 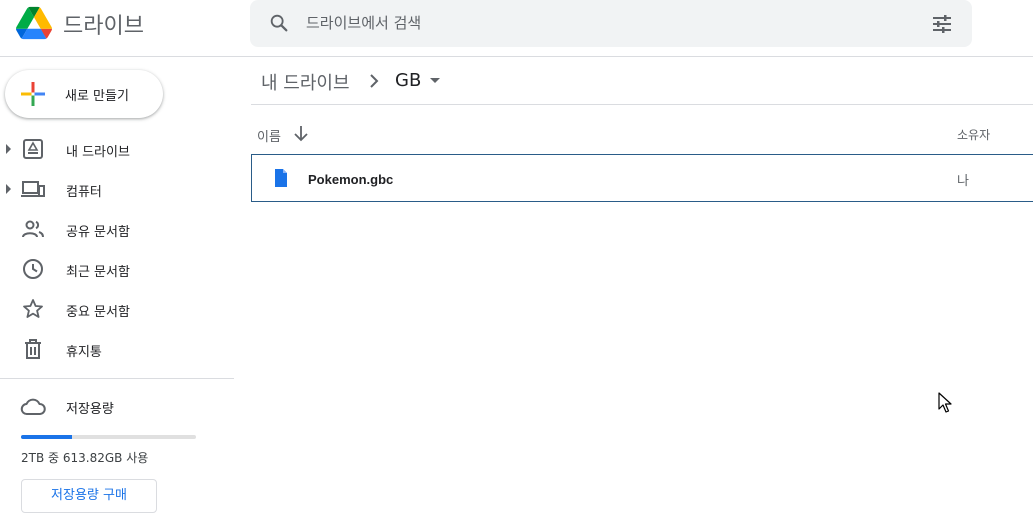 What do you see at coordinates (85, 458) in the screenshot?
I see `storage-usage-text: 2TB 중 613.82GB 사용` at bounding box center [85, 458].